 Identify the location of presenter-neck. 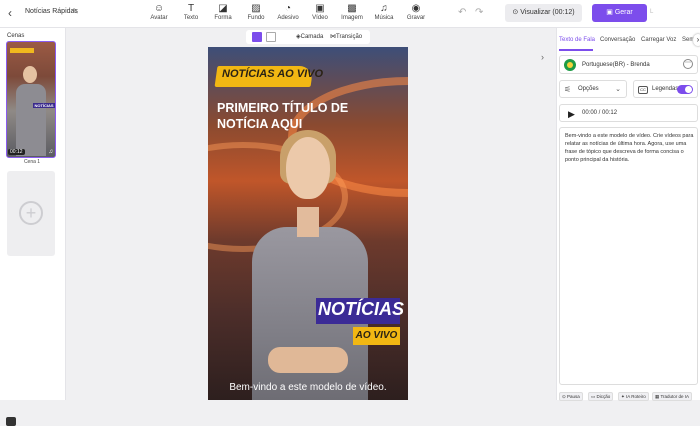
(308, 222).